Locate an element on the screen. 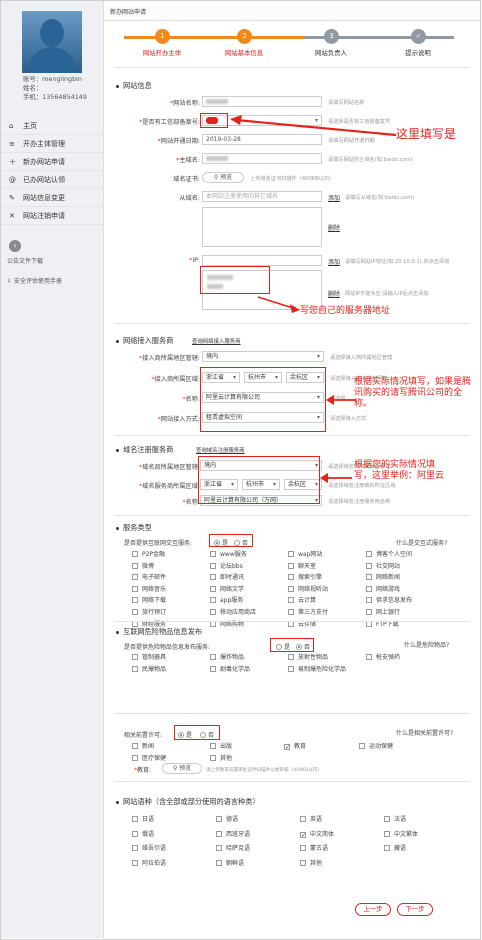 The image size is (482, 940). service-type-checkbox: 搜索引擎 is located at coordinates (305, 576).